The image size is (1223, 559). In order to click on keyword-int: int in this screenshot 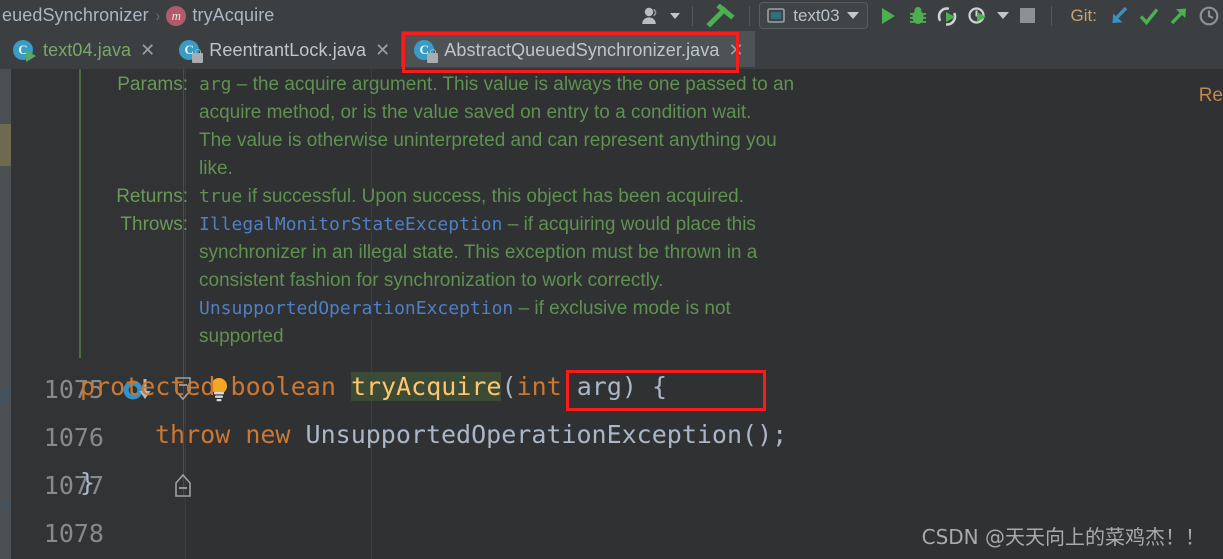, I will do `click(539, 386)`.